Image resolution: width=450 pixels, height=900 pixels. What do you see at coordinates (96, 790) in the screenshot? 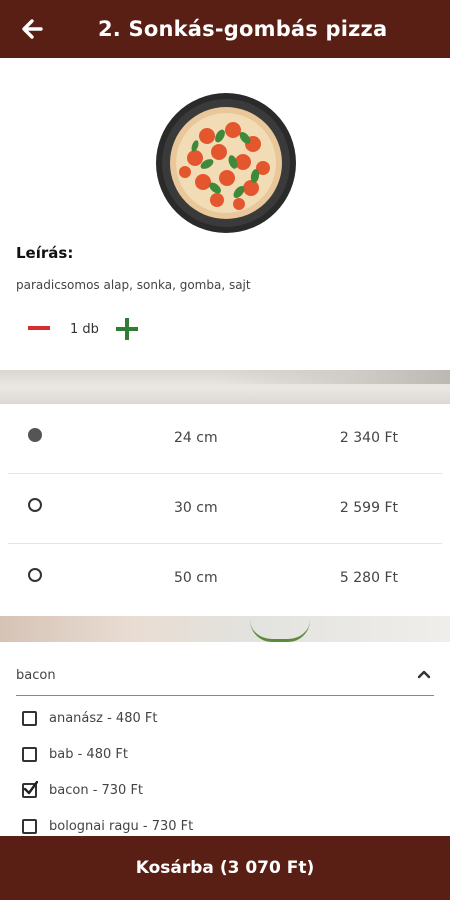
I see `extra-option-label: bacon - 730 Ft` at bounding box center [96, 790].